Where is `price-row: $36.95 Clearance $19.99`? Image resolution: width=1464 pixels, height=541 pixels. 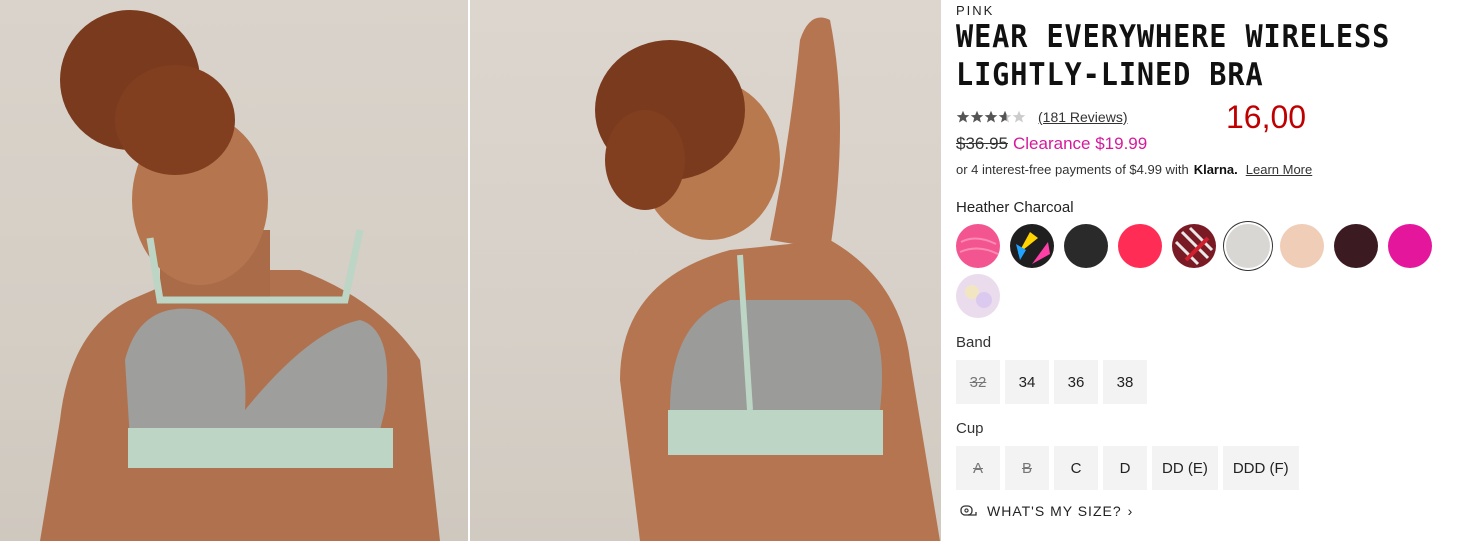 price-row: $36.95 Clearance $19.99 is located at coordinates (1051, 144).